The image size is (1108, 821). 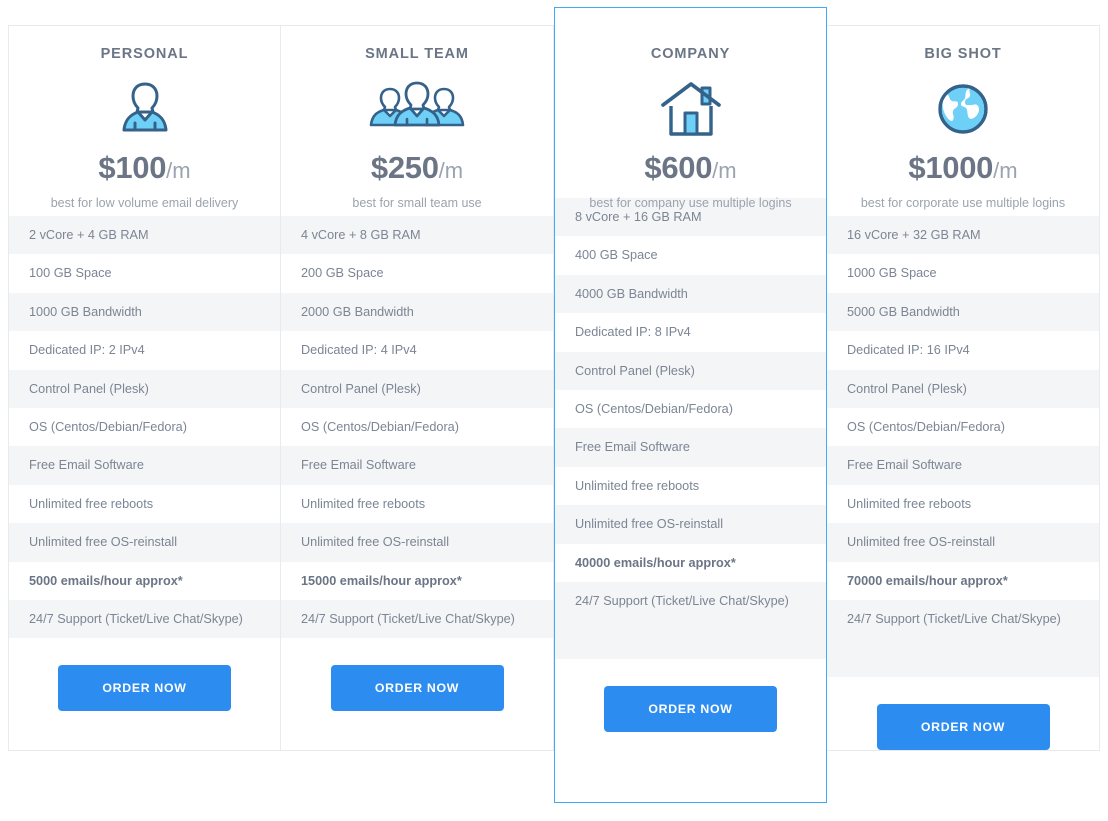 What do you see at coordinates (690, 562) in the screenshot?
I see `feature-item: 40000 emails/hour approx*` at bounding box center [690, 562].